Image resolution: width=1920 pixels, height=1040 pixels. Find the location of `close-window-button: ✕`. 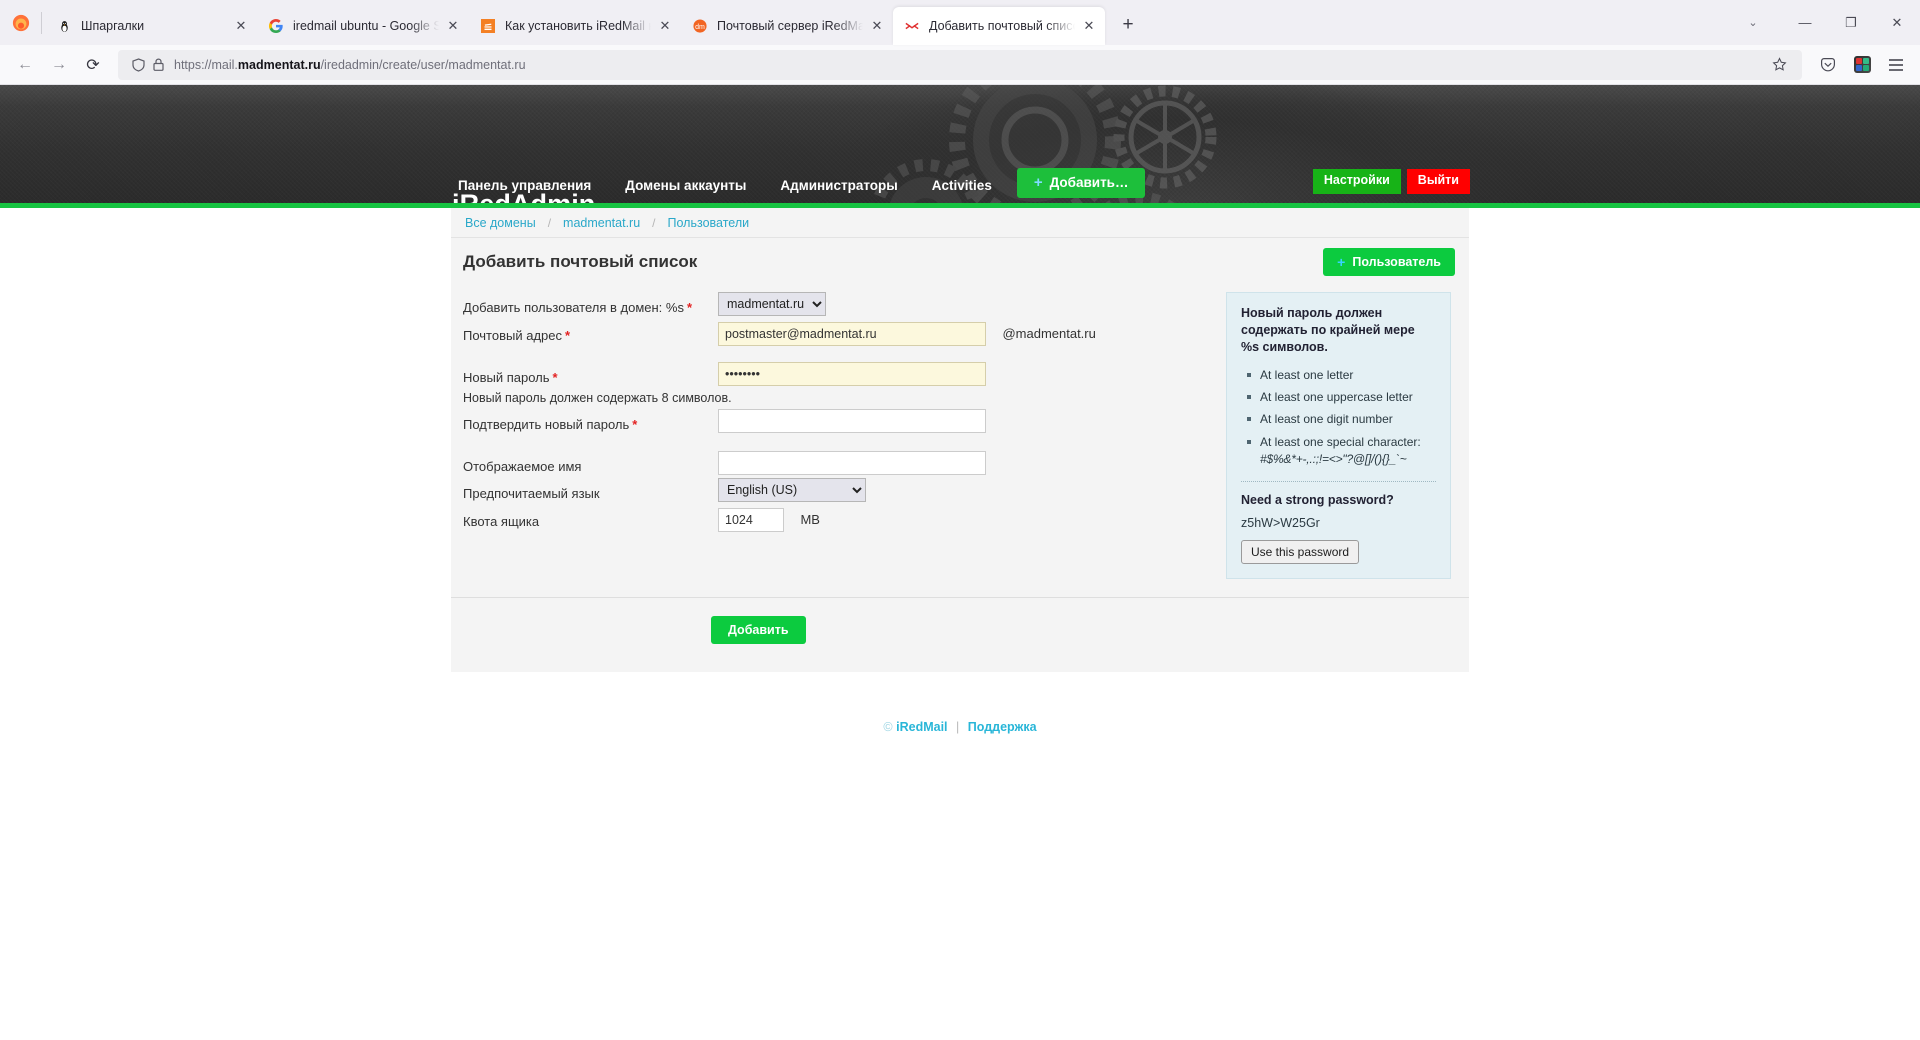

close-window-button: ✕ is located at coordinates (1897, 22).